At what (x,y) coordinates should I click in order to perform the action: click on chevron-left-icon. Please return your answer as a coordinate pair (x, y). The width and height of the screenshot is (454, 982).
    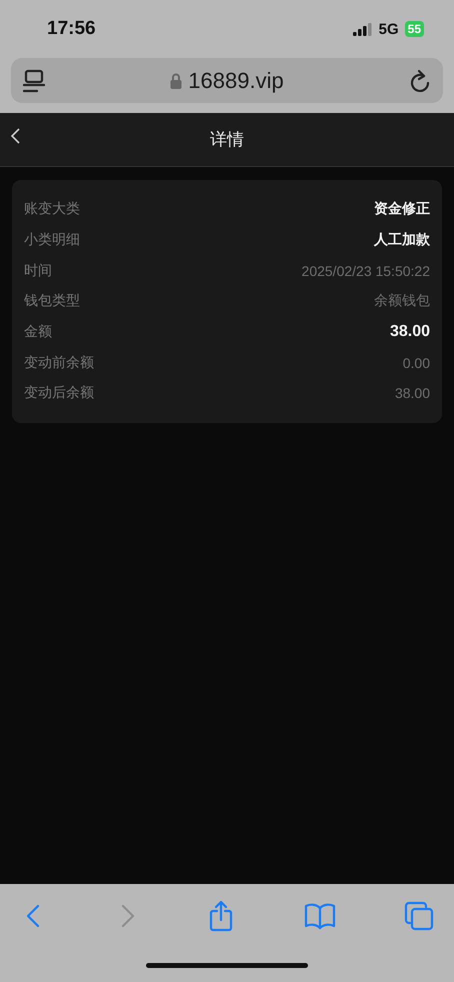
    Looking at the image, I should click on (16, 136).